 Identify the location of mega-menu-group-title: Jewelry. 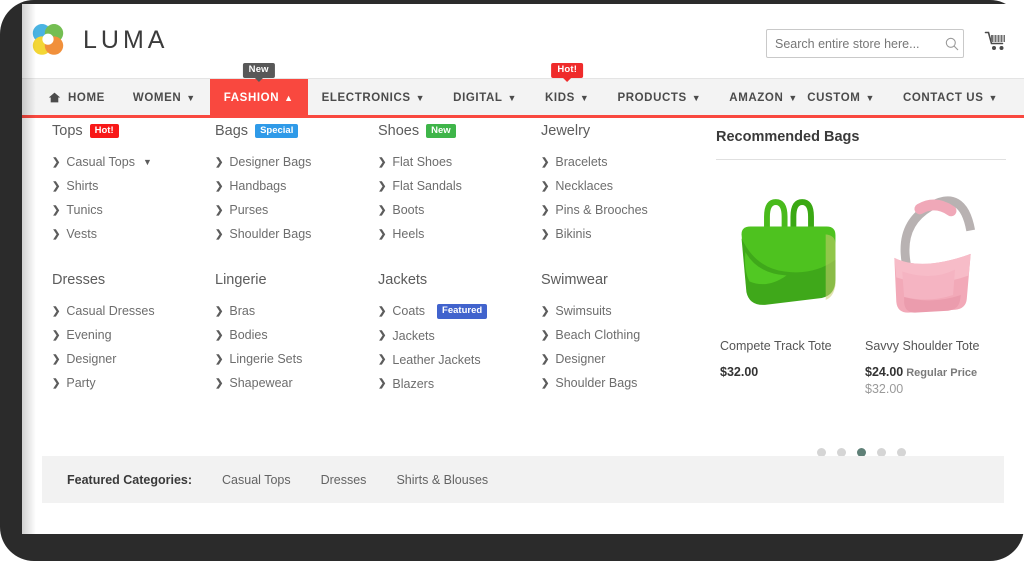
(616, 131).